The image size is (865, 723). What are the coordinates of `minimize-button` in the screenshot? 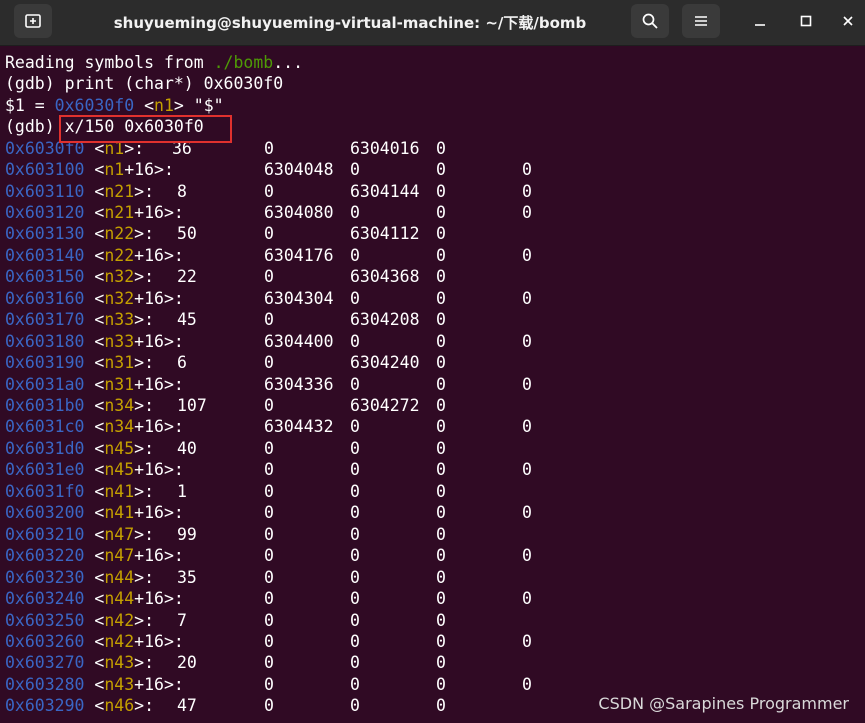 It's located at (760, 21).